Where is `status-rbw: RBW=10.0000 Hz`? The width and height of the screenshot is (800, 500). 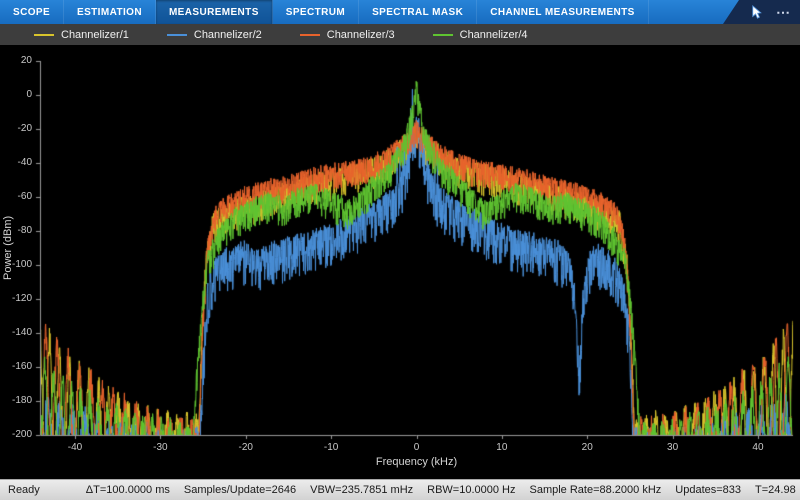 status-rbw: RBW=10.0000 Hz is located at coordinates (471, 490).